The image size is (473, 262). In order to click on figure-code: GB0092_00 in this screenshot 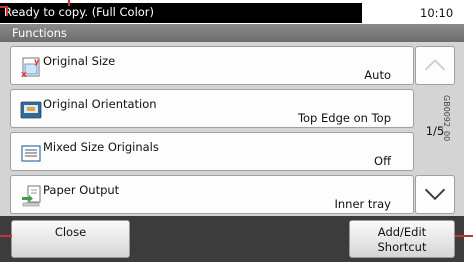, I will do `click(446, 118)`.